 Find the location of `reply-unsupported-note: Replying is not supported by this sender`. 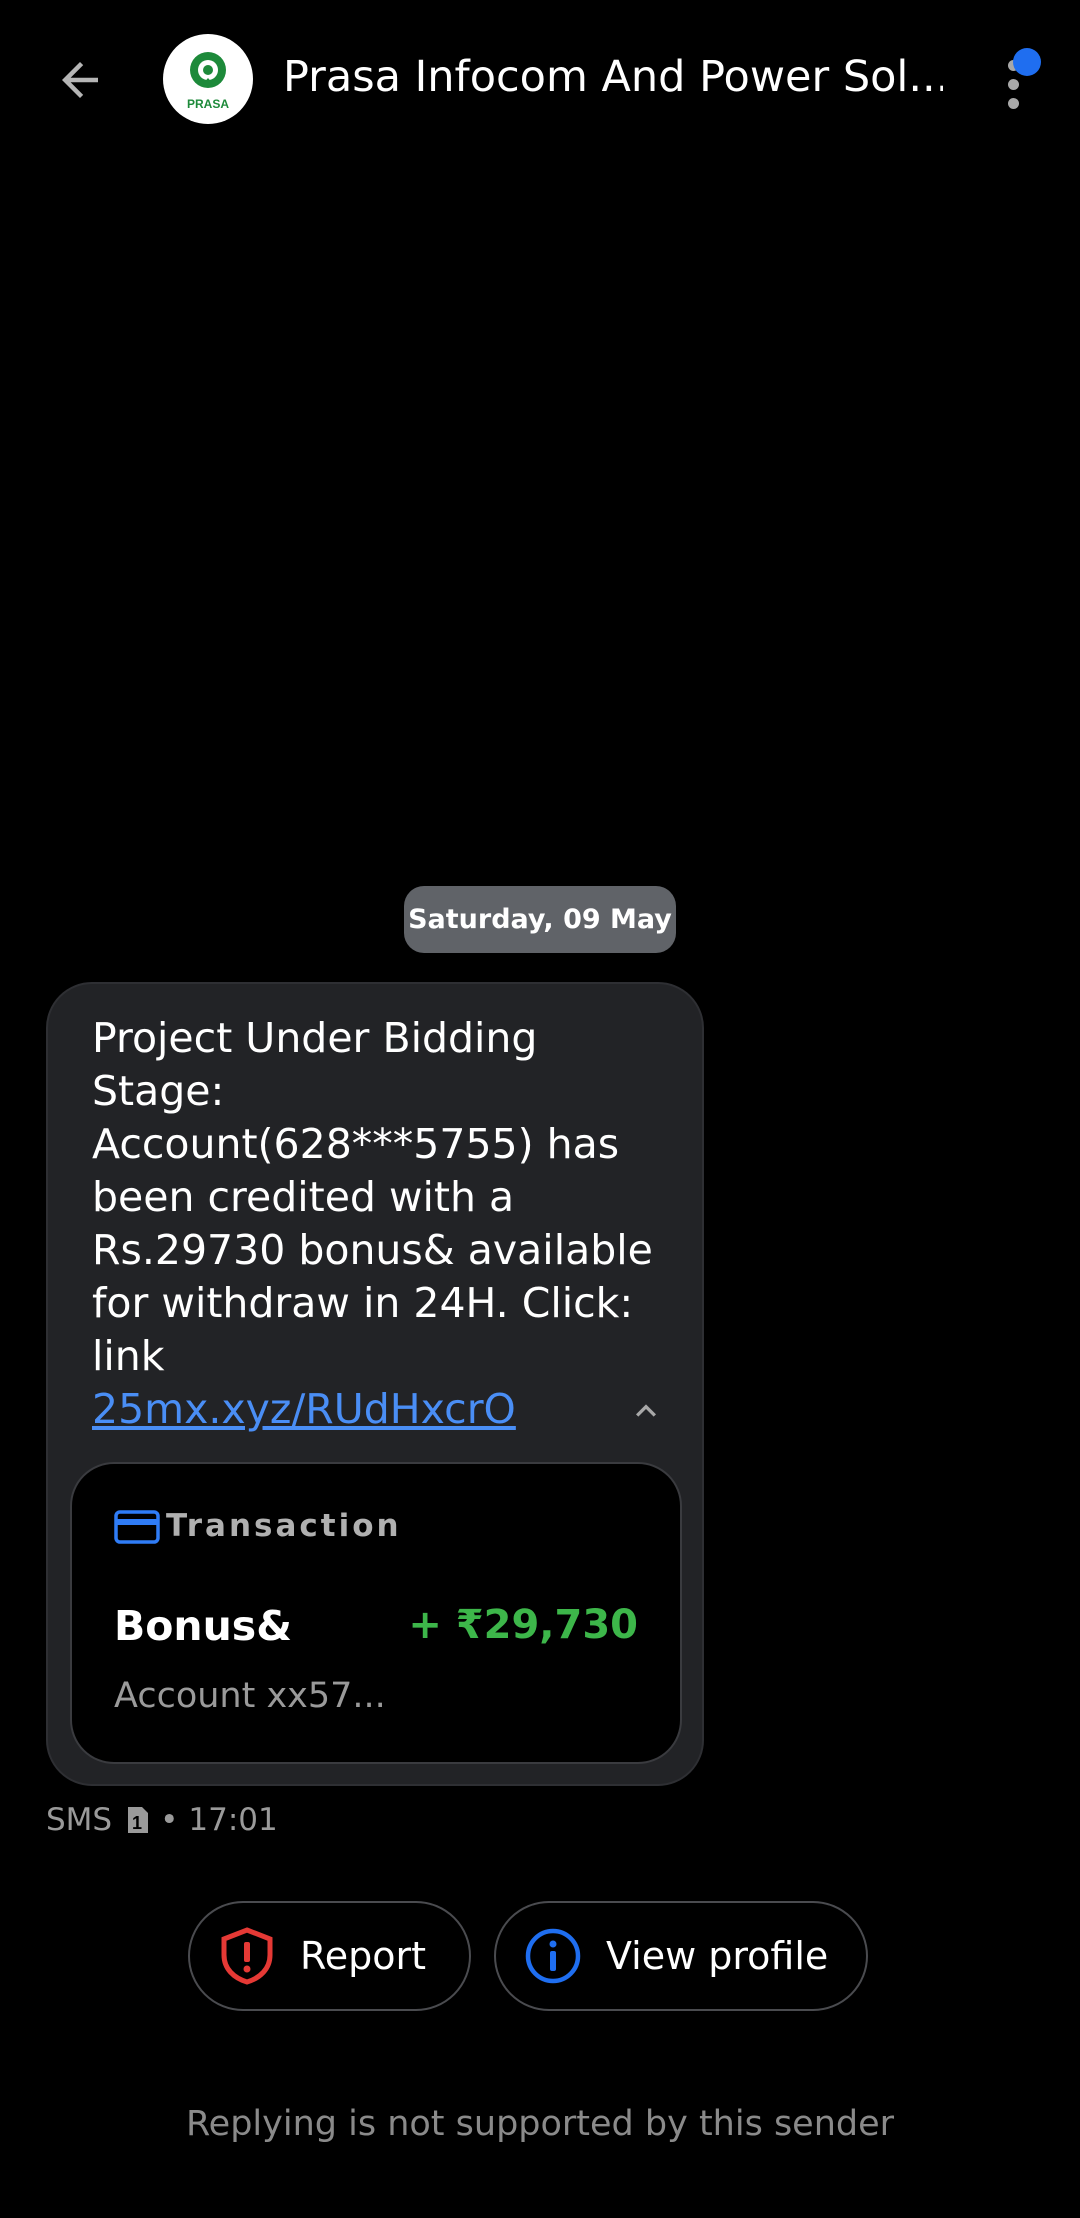

reply-unsupported-note: Replying is not supported by this sender is located at coordinates (540, 2124).